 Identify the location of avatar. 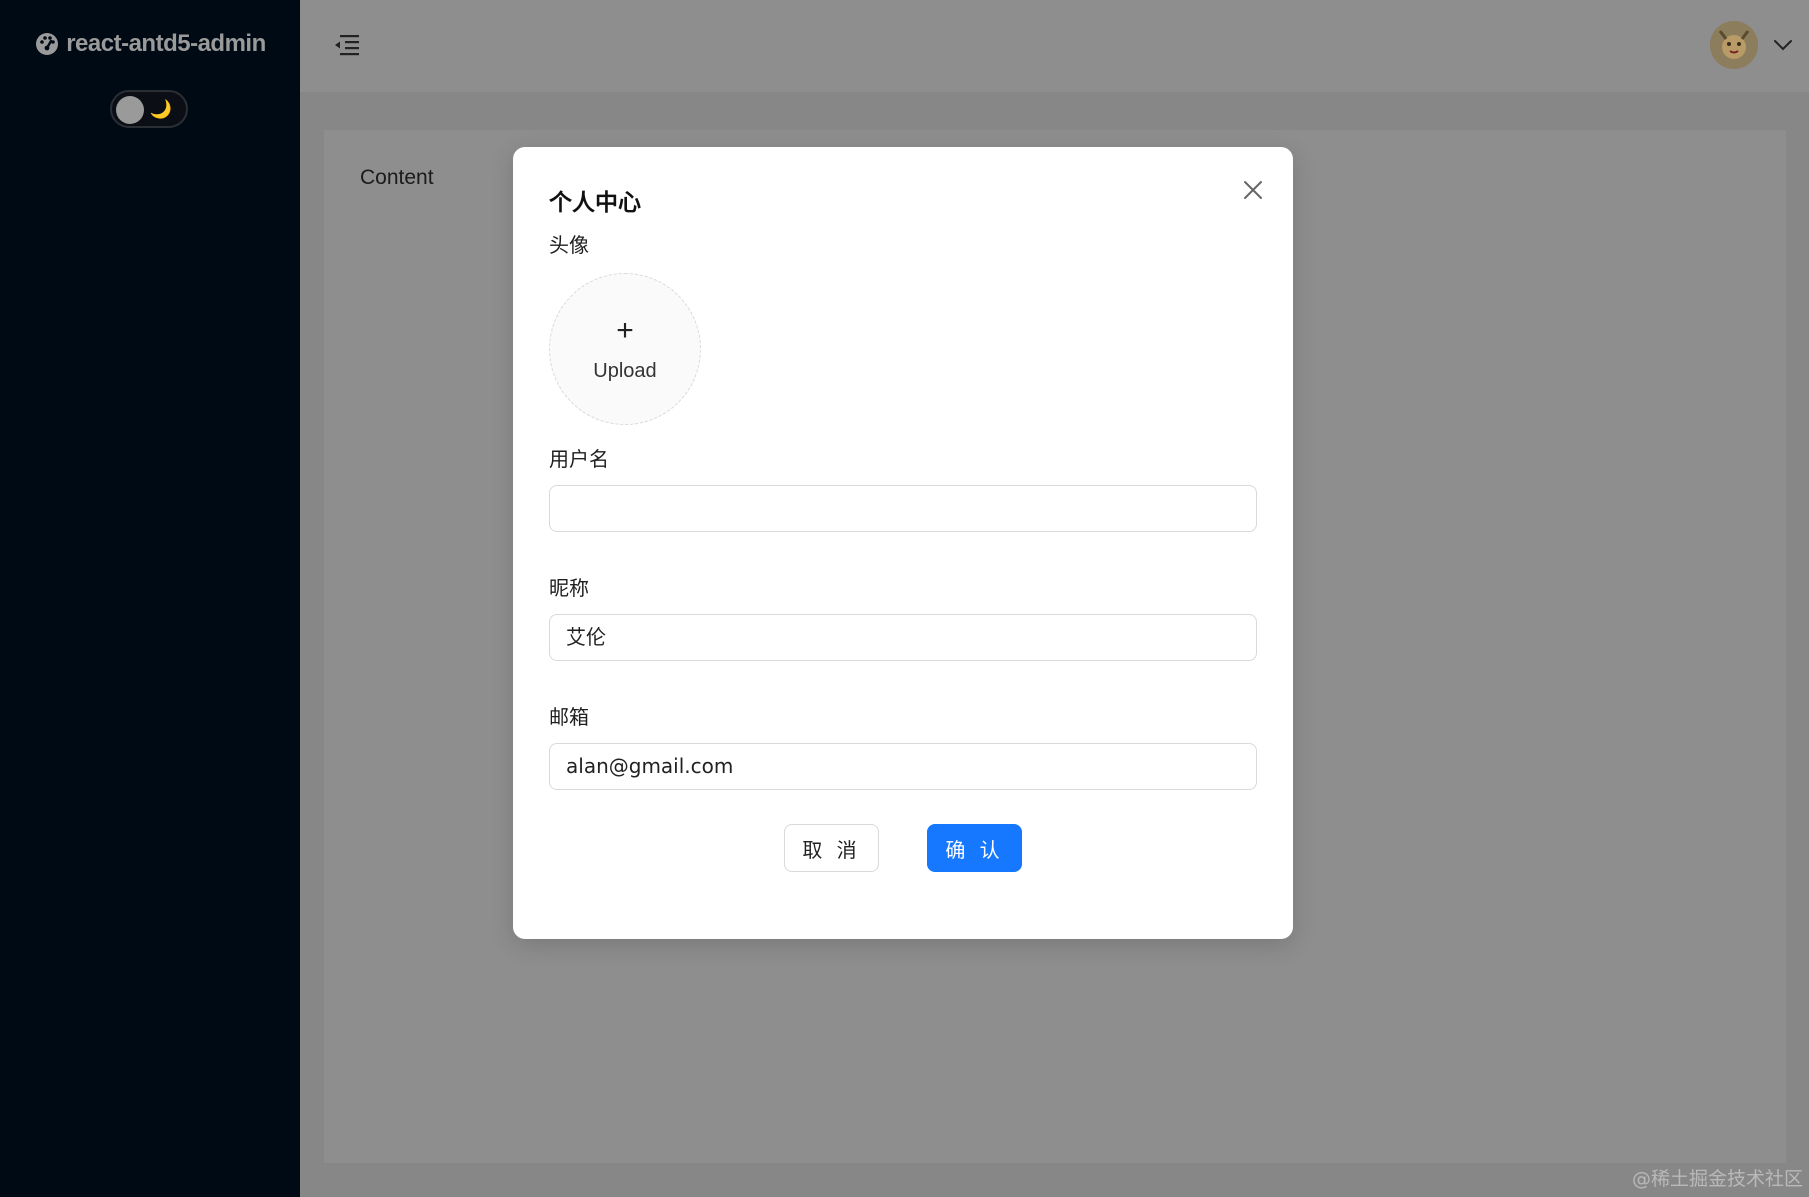
(1734, 45).